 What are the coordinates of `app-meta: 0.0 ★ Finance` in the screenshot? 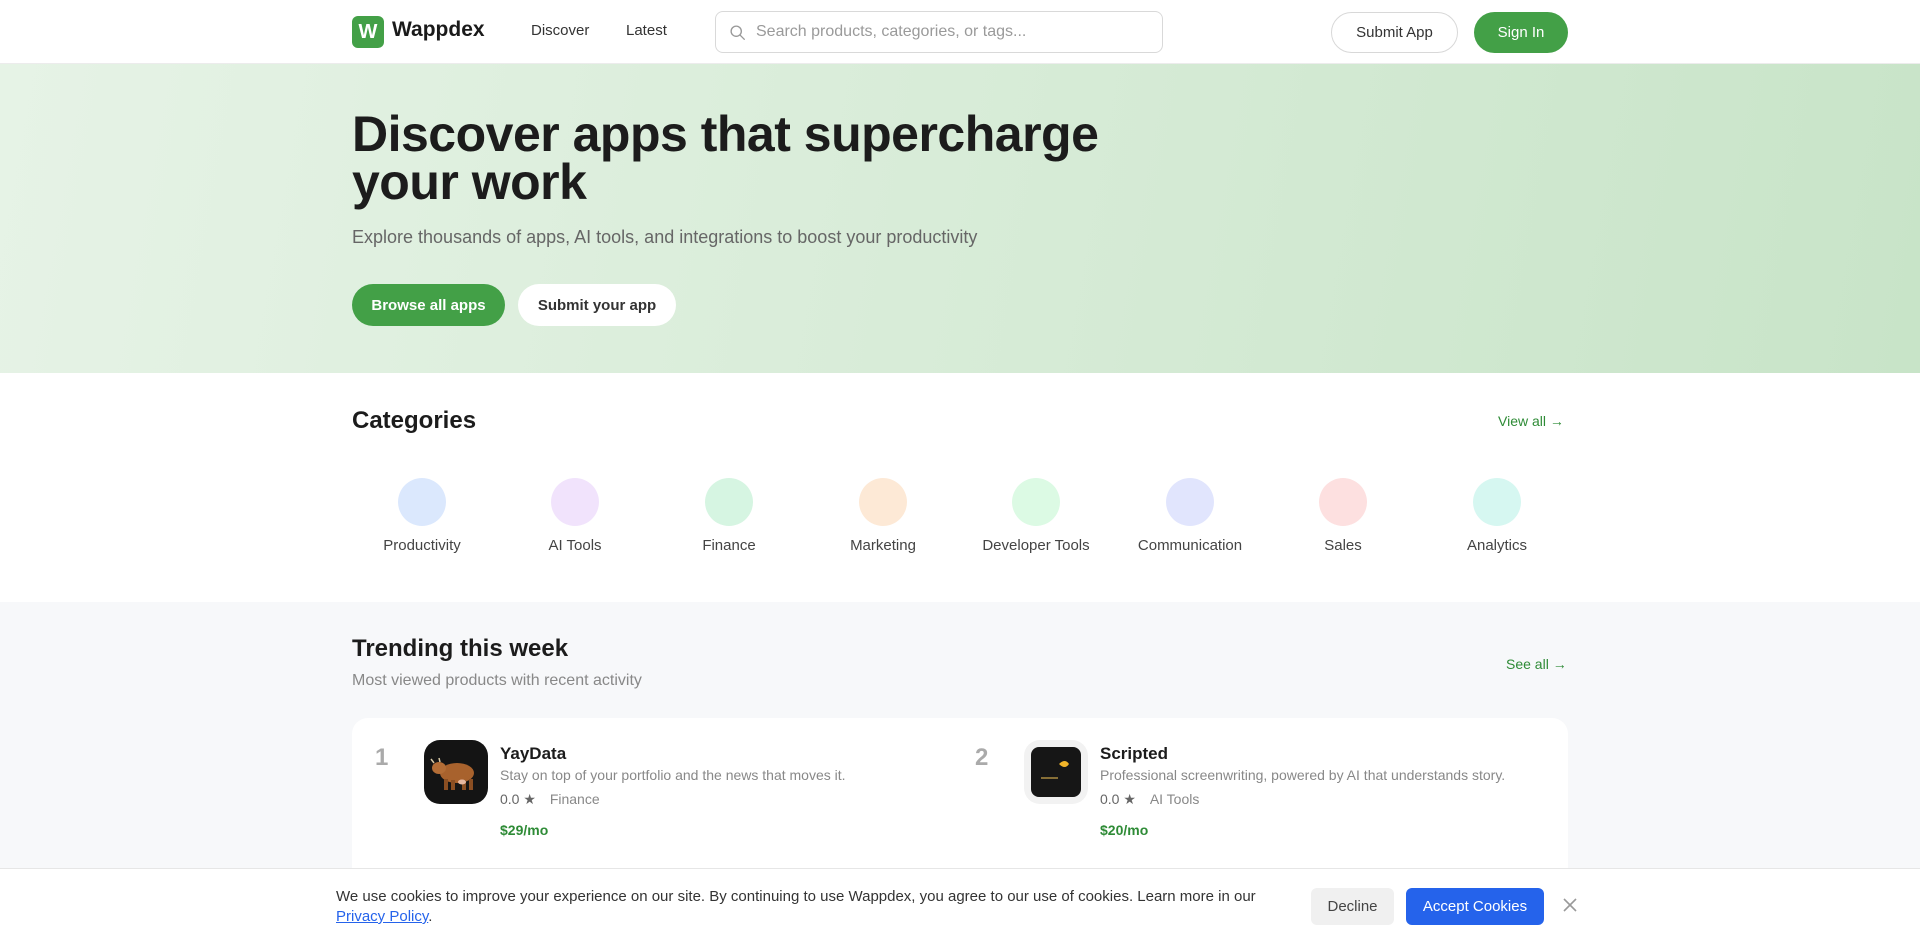 It's located at (550, 799).